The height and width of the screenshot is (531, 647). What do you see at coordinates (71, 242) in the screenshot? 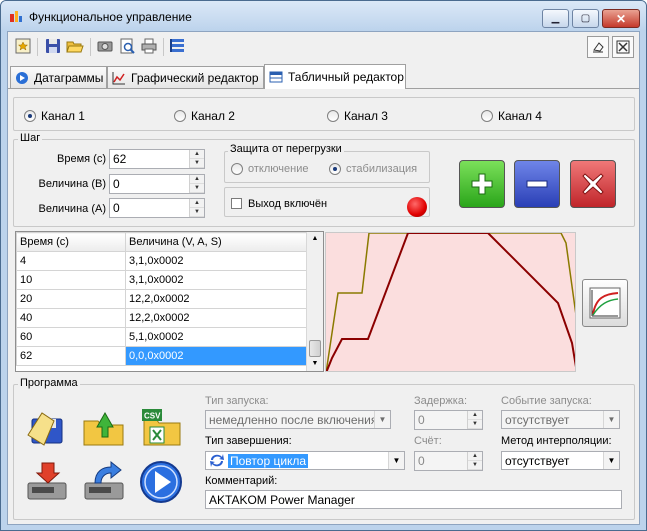
I see `col-header-time: Время (с)` at bounding box center [71, 242].